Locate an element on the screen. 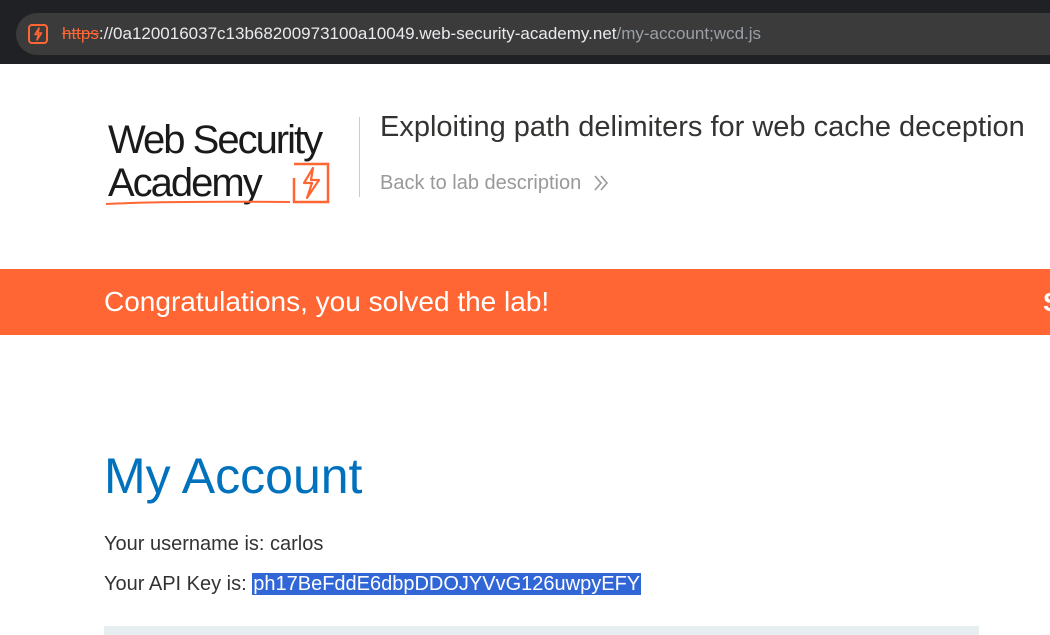 Image resolution: width=1050 pixels, height=635 pixels. username-line: Your username is: carlos is located at coordinates (213, 544).